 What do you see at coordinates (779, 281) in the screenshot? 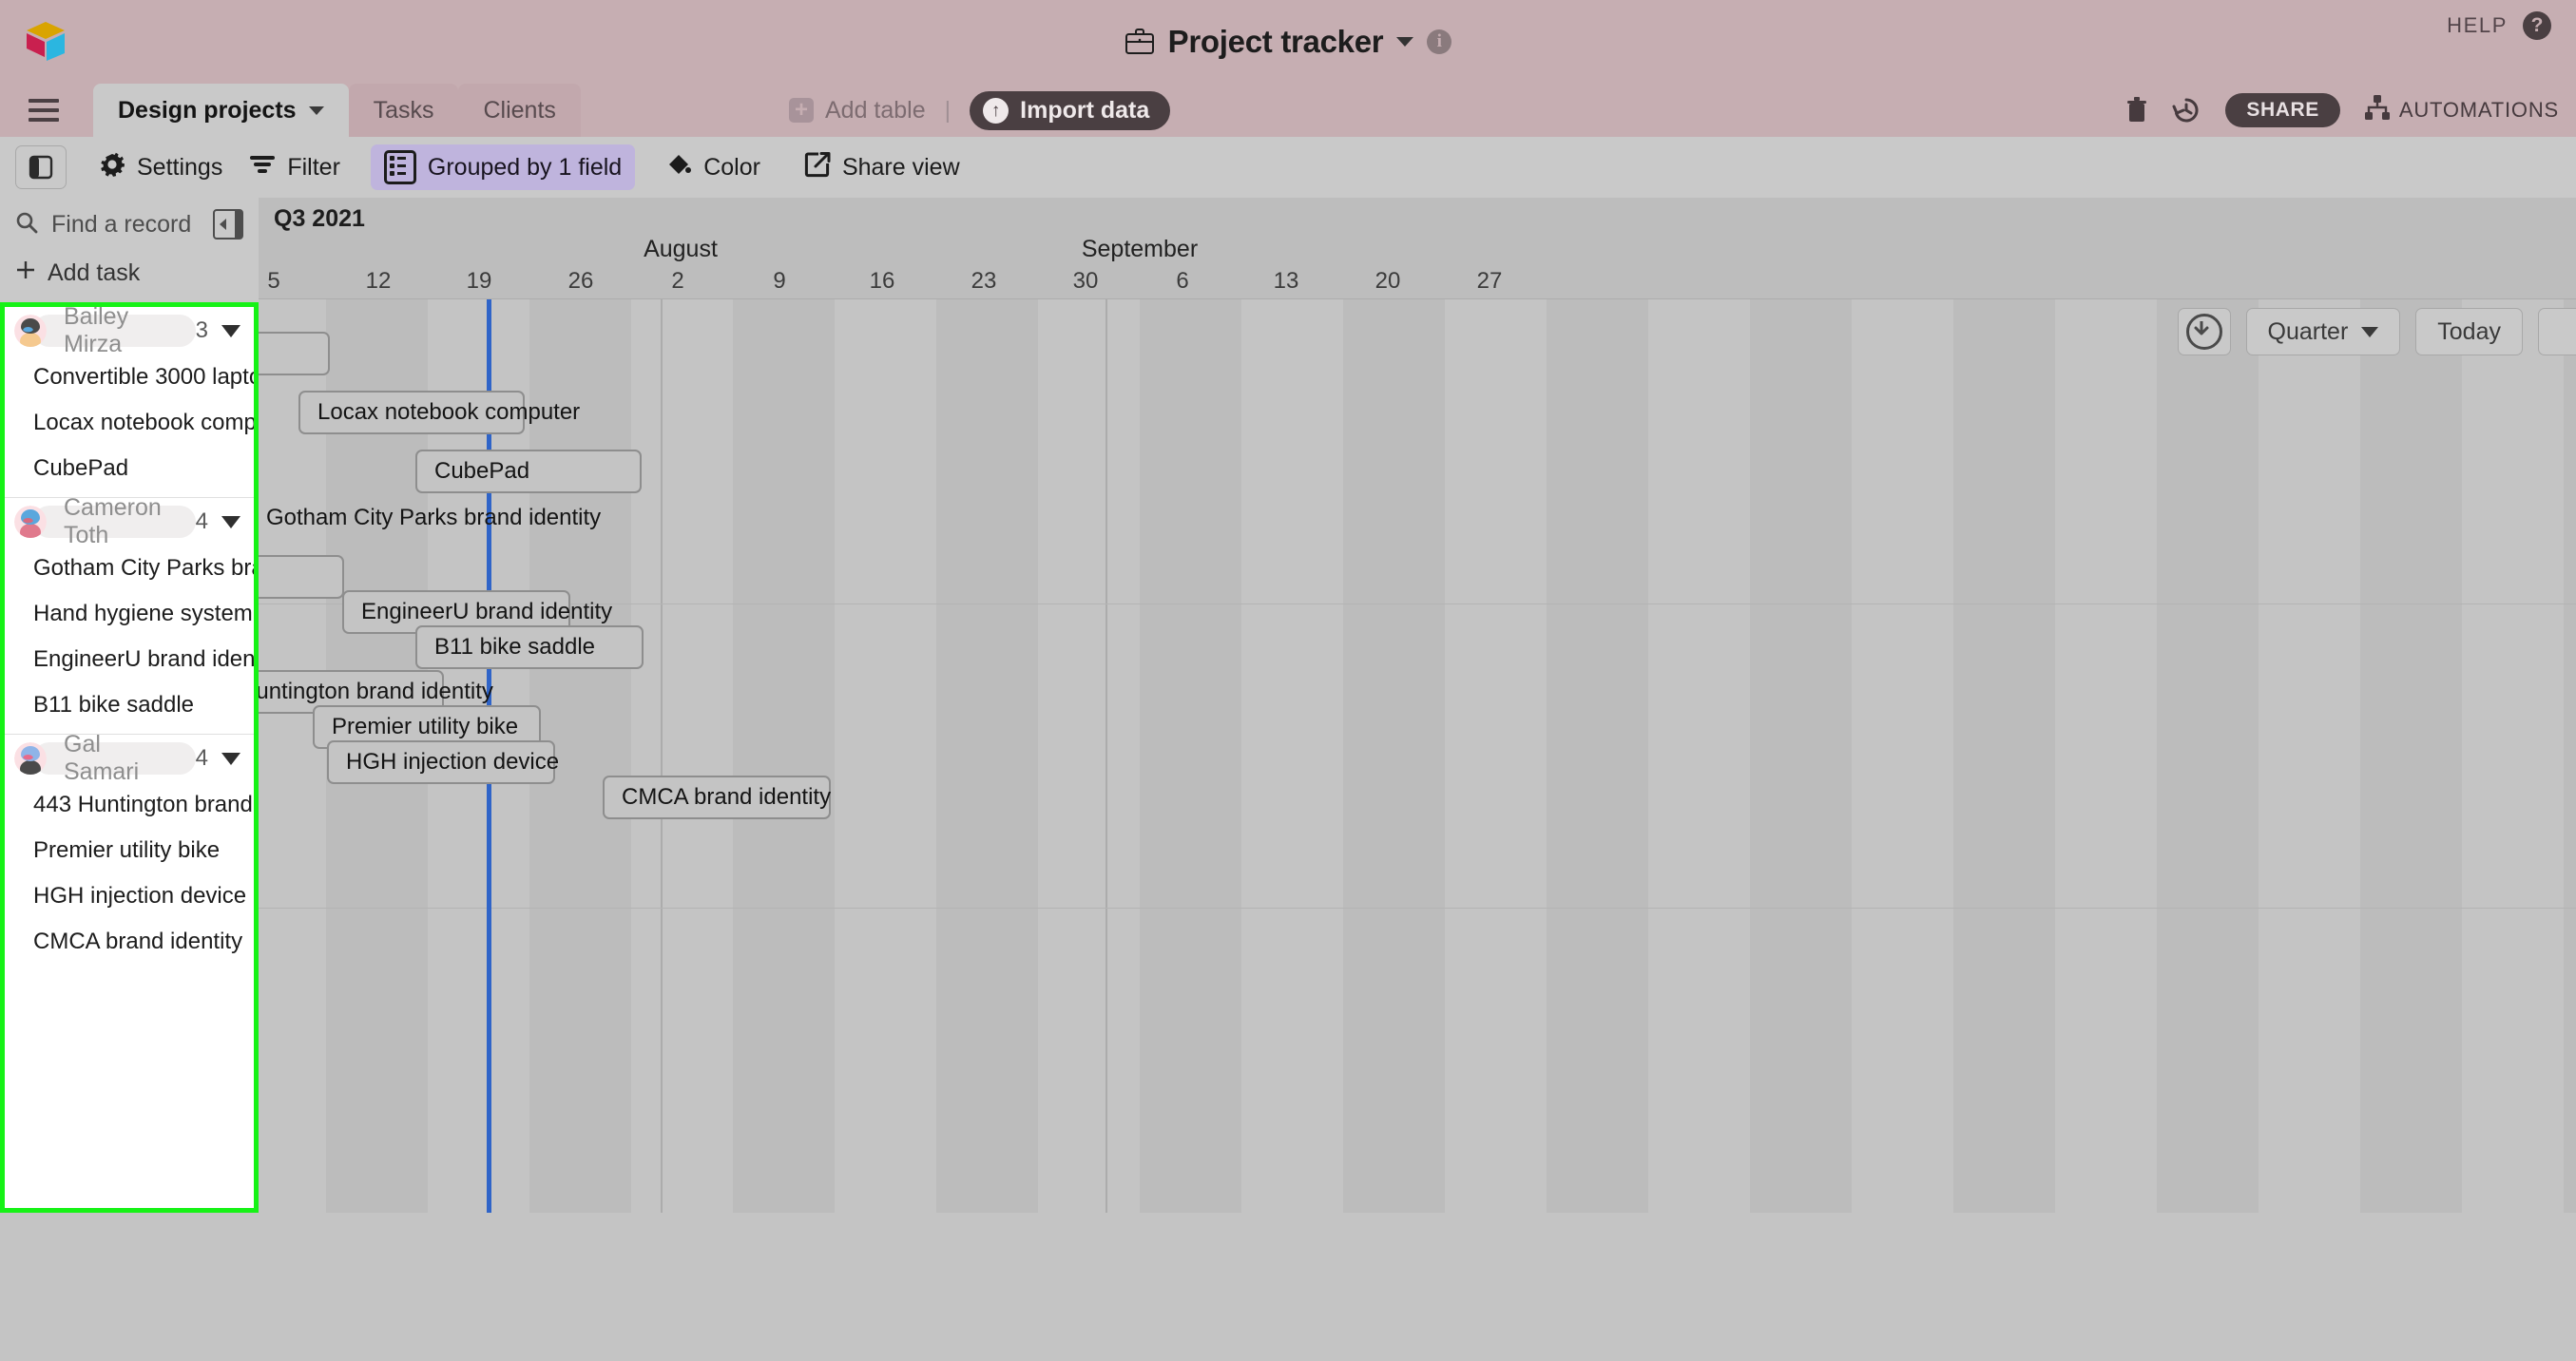
I see `date-tick: 9` at bounding box center [779, 281].